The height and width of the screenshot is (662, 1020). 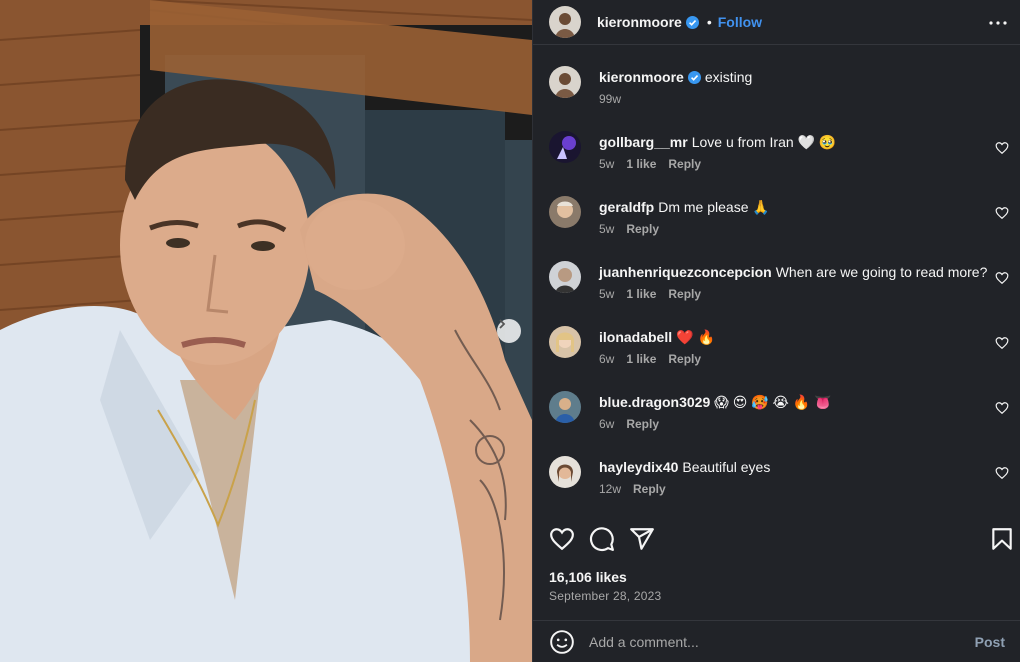 What do you see at coordinates (610, 99) in the screenshot?
I see `caption-time: 99w` at bounding box center [610, 99].